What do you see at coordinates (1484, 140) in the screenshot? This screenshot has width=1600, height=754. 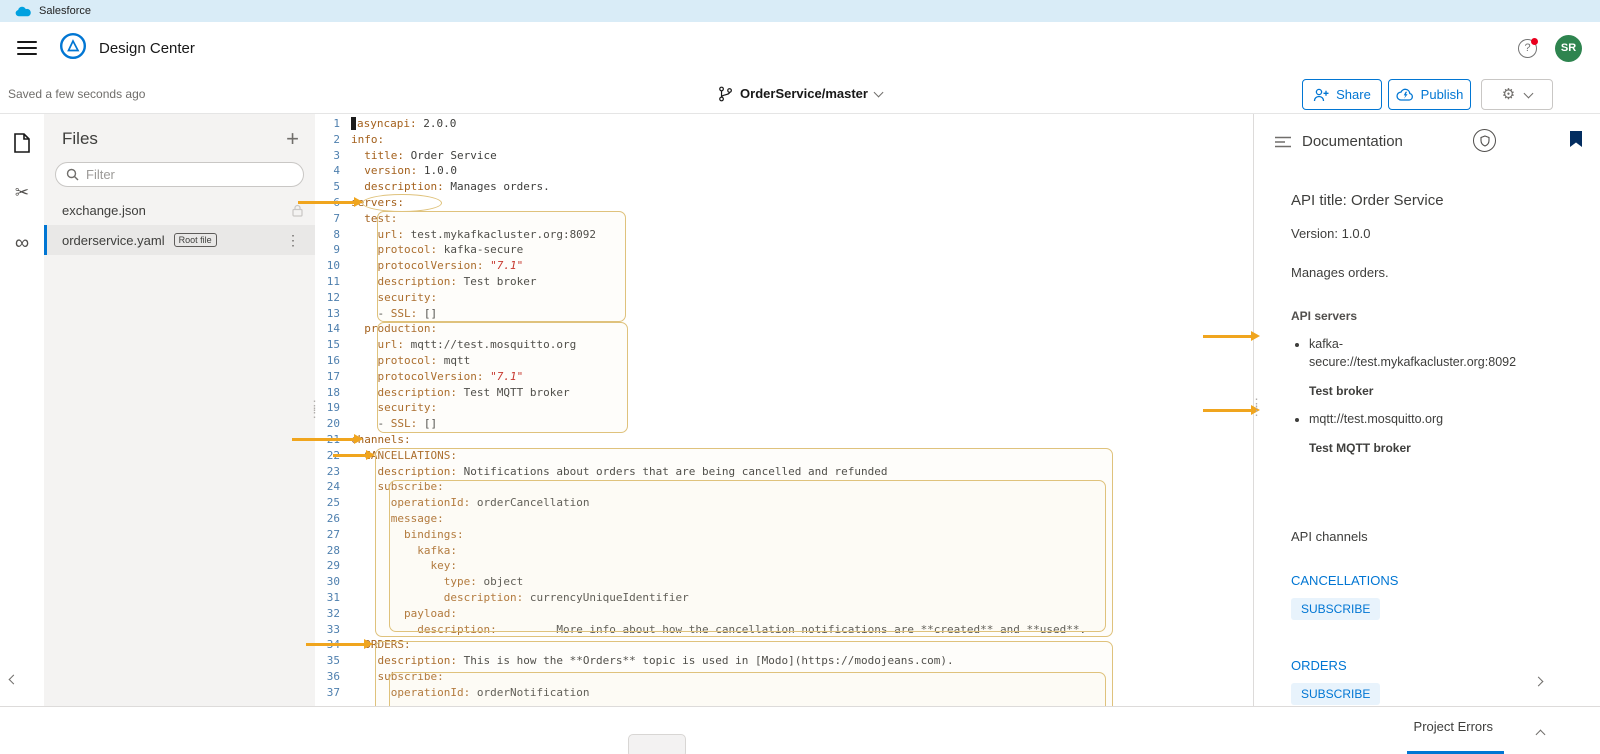 I see `shield-icon` at bounding box center [1484, 140].